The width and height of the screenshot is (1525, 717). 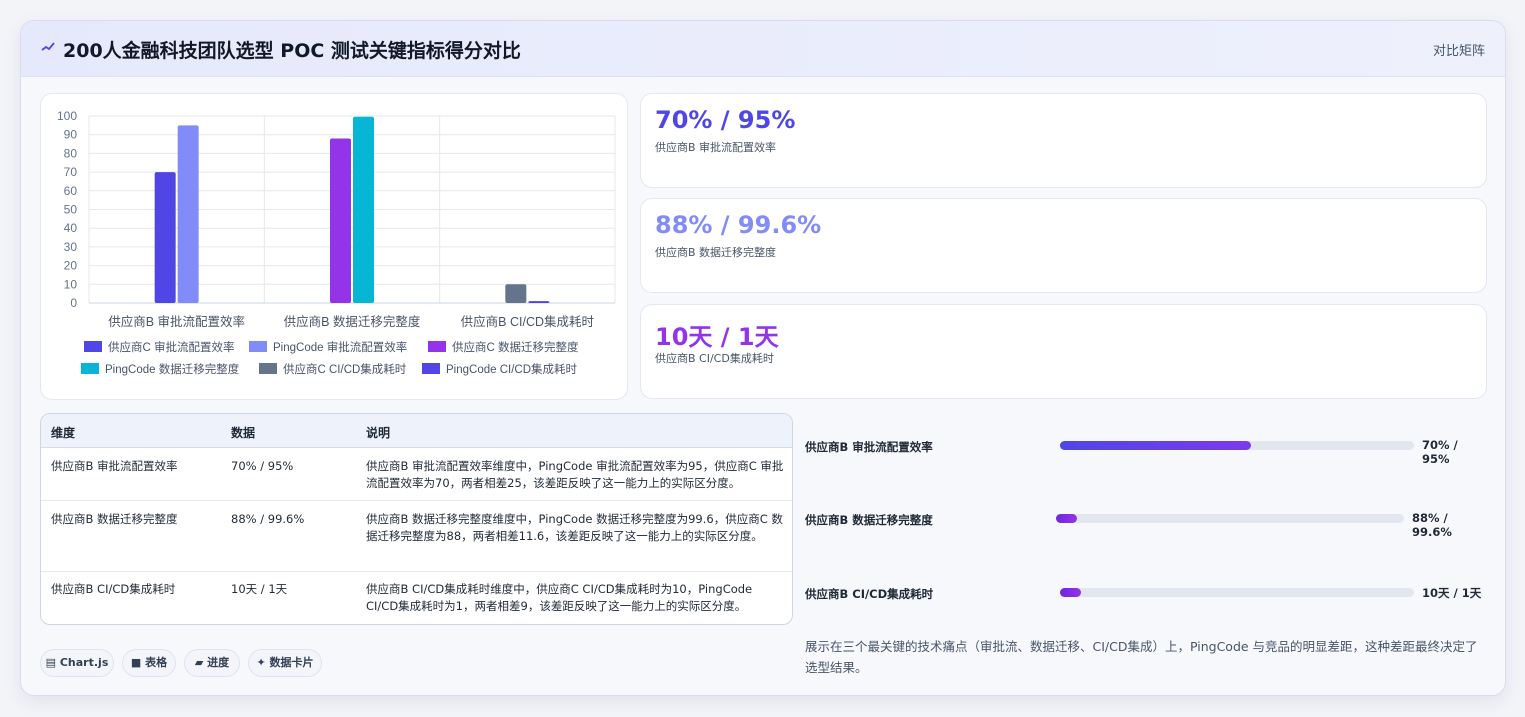 What do you see at coordinates (716, 252) in the screenshot?
I see `kpi-label: 供应商B 数据迁移完整度` at bounding box center [716, 252].